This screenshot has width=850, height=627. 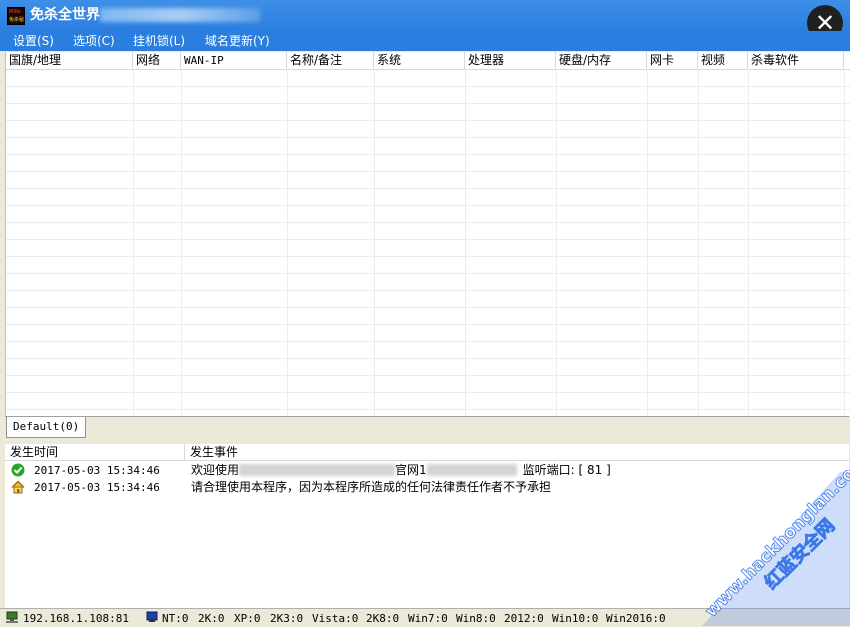 What do you see at coordinates (247, 618) in the screenshot?
I see `os-count: XP:0` at bounding box center [247, 618].